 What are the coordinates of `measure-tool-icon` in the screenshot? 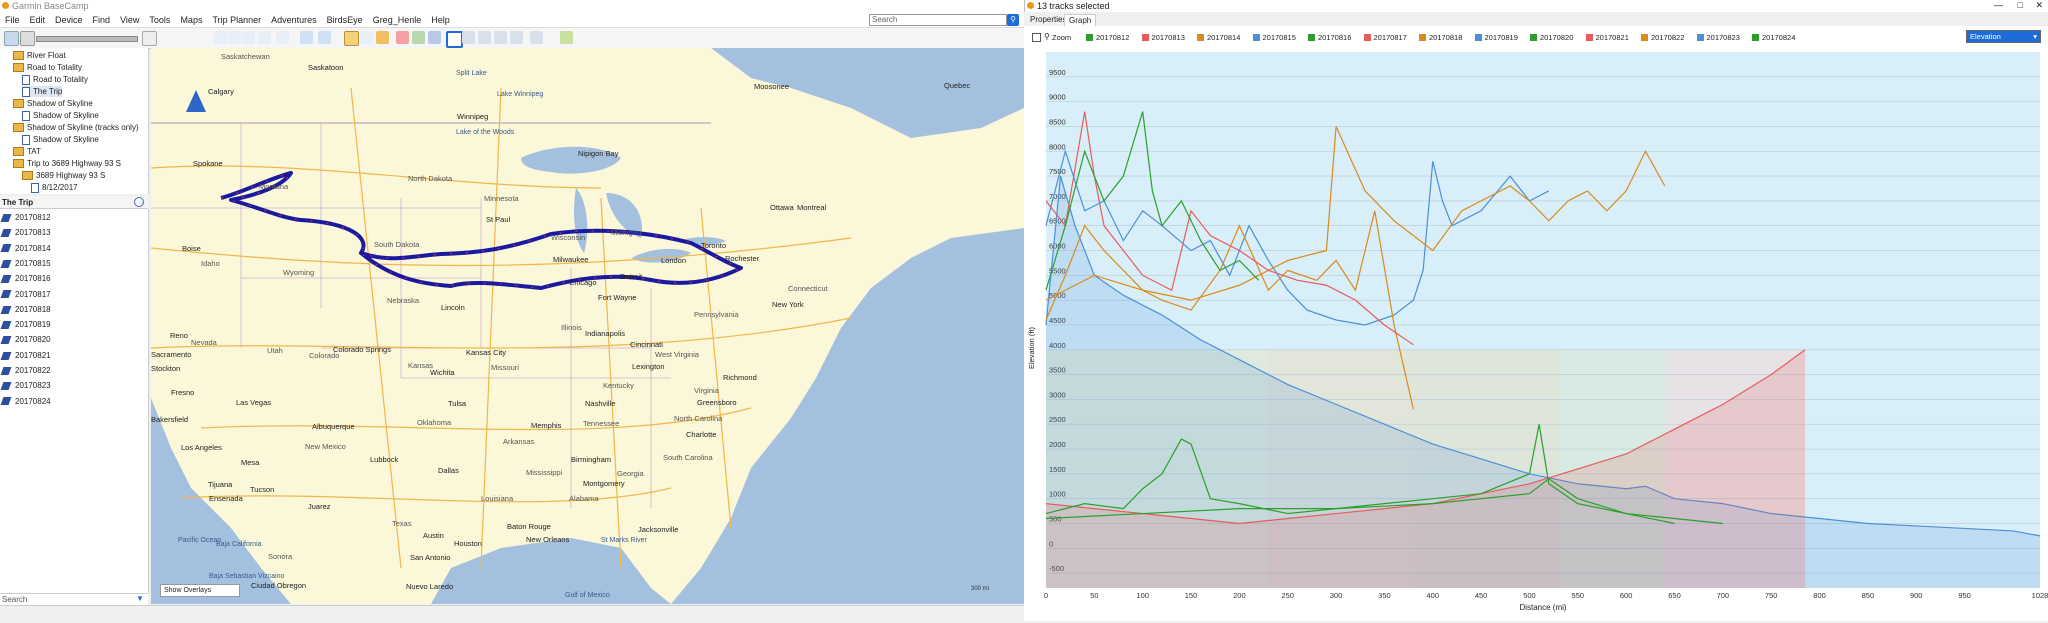 It's located at (382, 37).